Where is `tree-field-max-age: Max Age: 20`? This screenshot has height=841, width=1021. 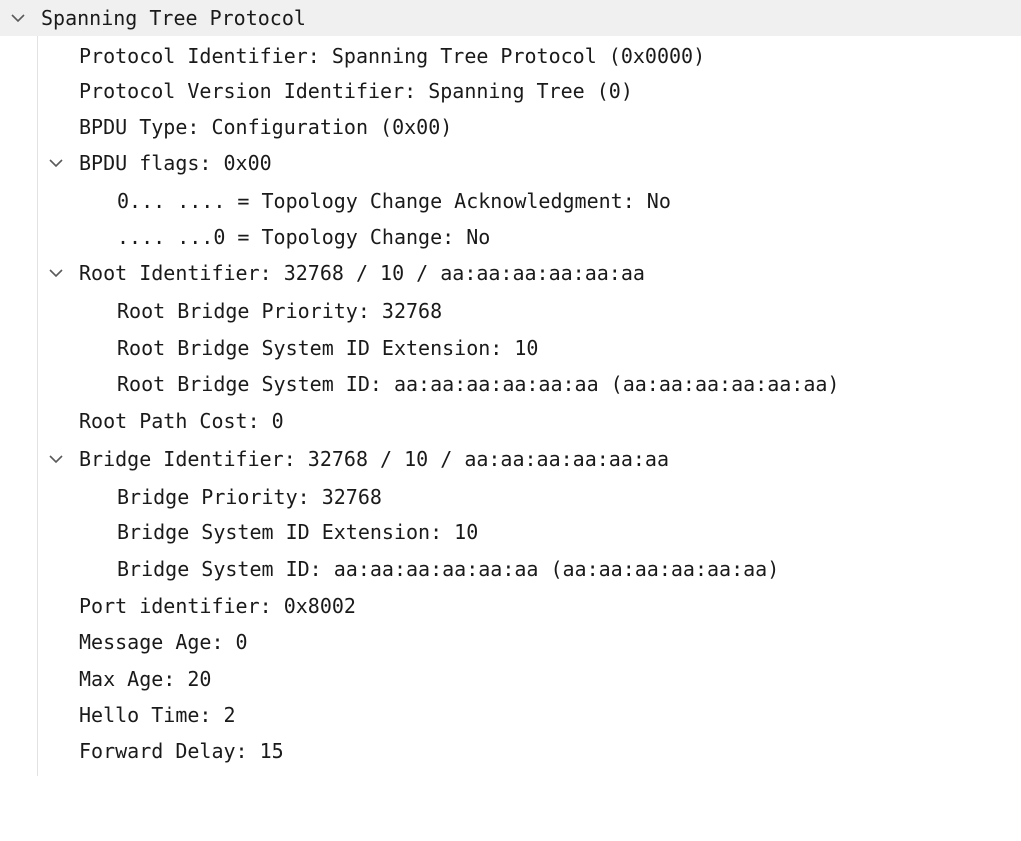 tree-field-max-age: Max Age: 20 is located at coordinates (105, 679).